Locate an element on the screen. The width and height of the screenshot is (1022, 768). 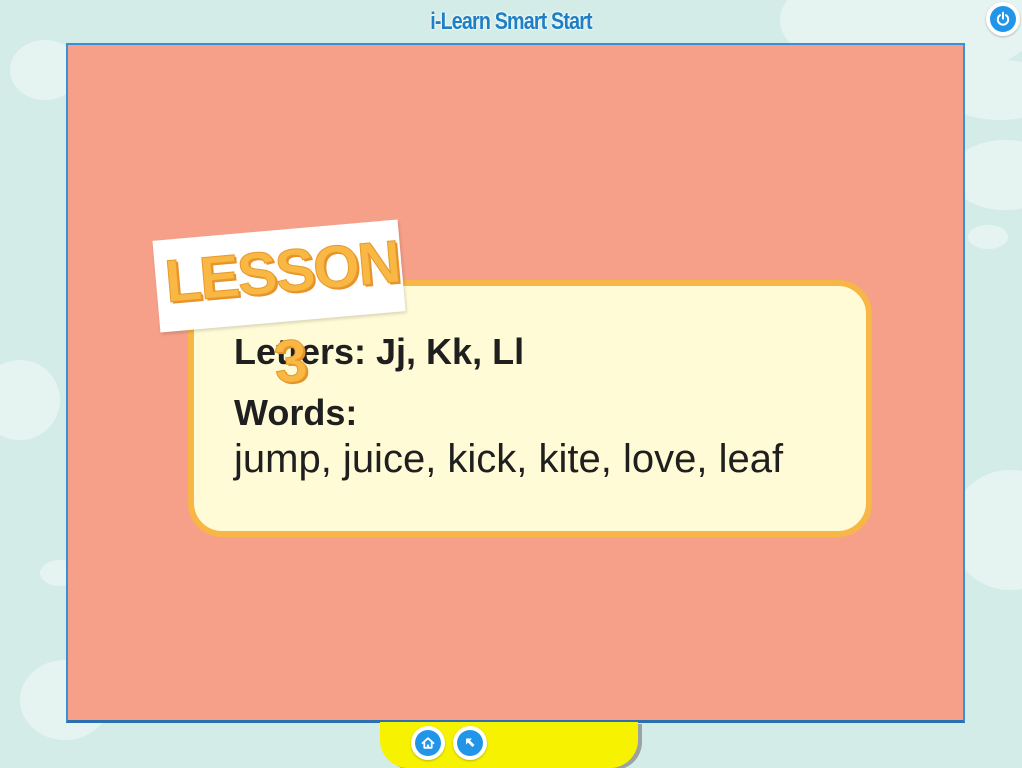
app-title: i-Learn Smart Start is located at coordinates (511, 21).